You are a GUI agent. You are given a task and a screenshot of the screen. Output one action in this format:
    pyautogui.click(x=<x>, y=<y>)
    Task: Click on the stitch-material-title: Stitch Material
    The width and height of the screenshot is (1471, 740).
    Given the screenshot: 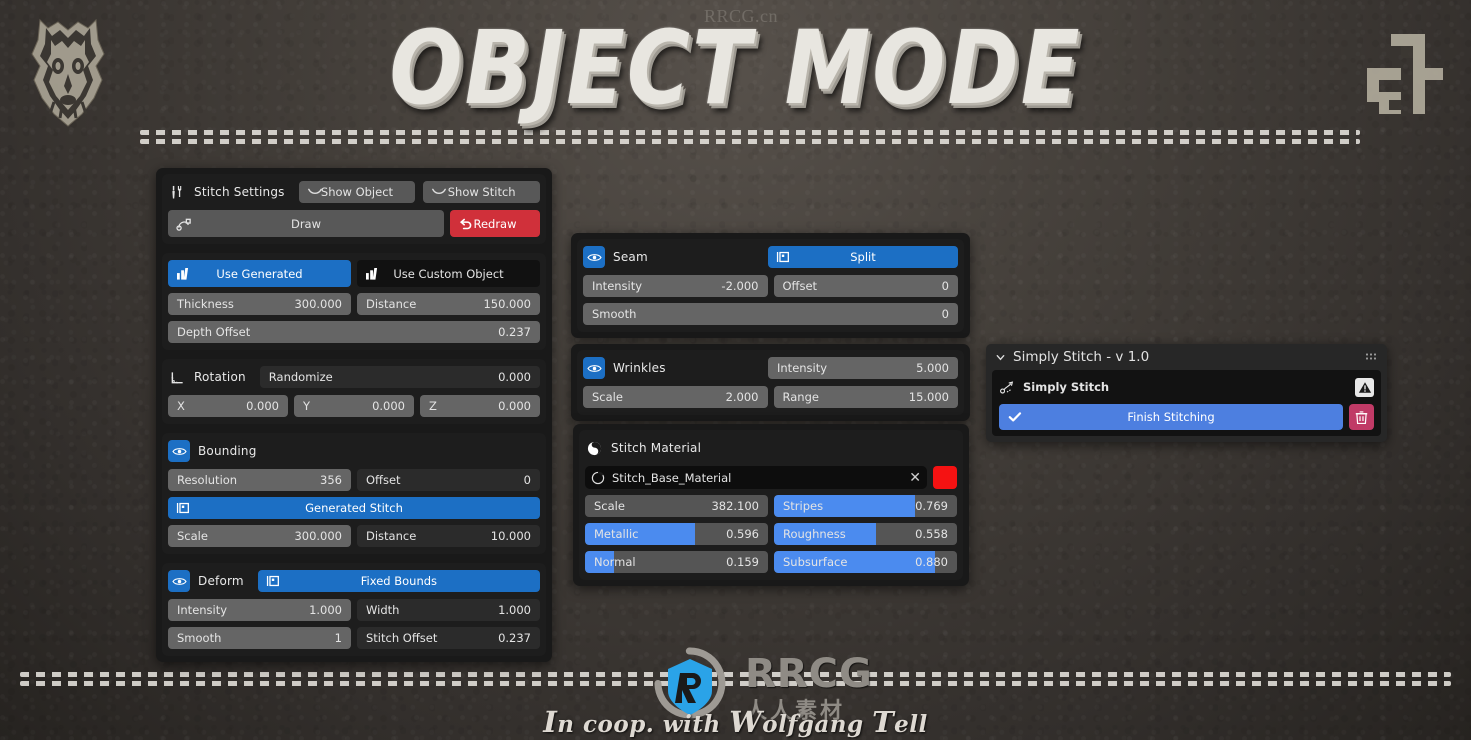 What is the action you would take?
    pyautogui.click(x=656, y=448)
    